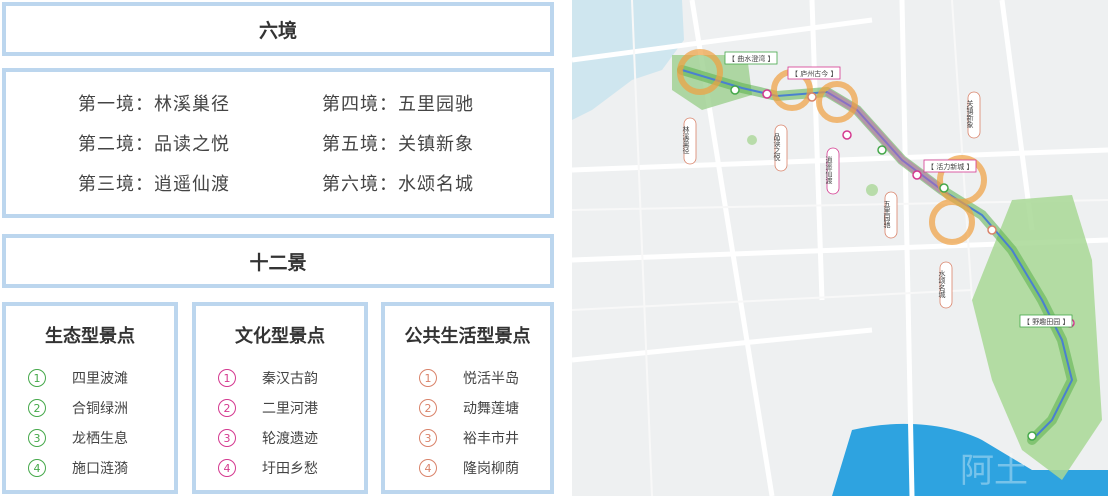 Image resolution: width=1108 pixels, height=500 pixels. I want to click on spot-item: 4 隆岗柳荫, so click(469, 468).